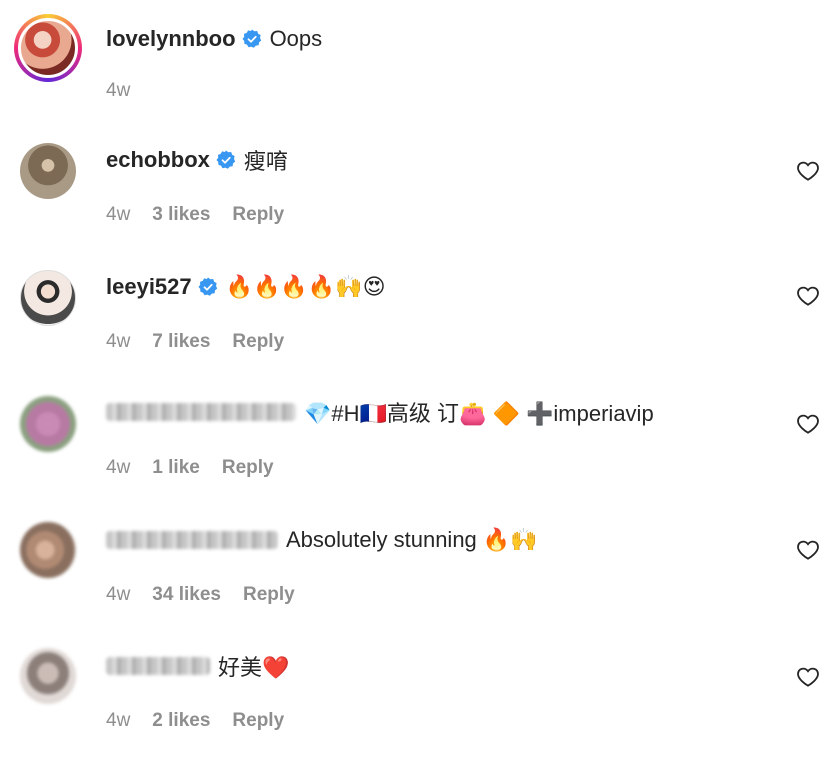 The height and width of the screenshot is (760, 836). What do you see at coordinates (158, 160) in the screenshot?
I see `username: echobbox` at bounding box center [158, 160].